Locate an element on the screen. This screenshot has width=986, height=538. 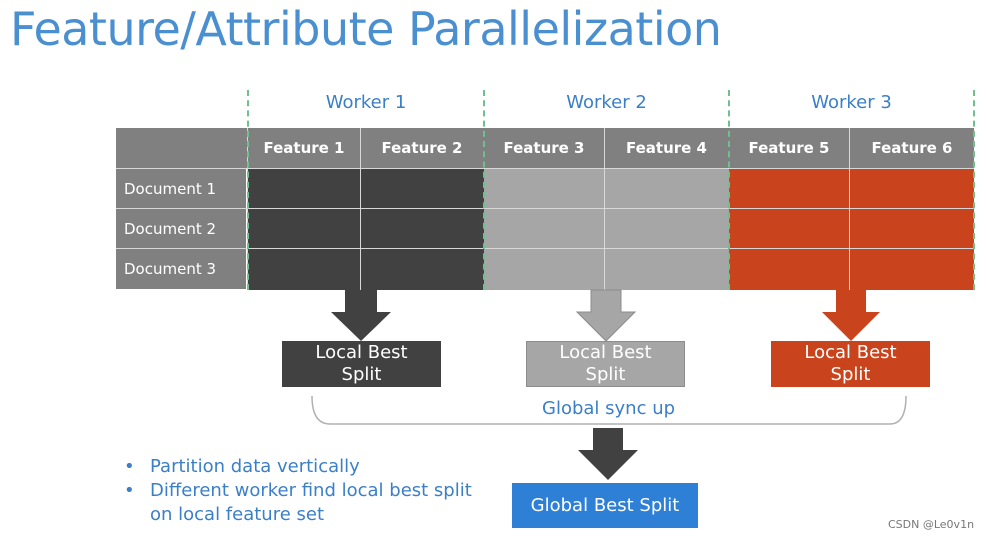
bullet-item: on local feature set is located at coordinates (298, 515).